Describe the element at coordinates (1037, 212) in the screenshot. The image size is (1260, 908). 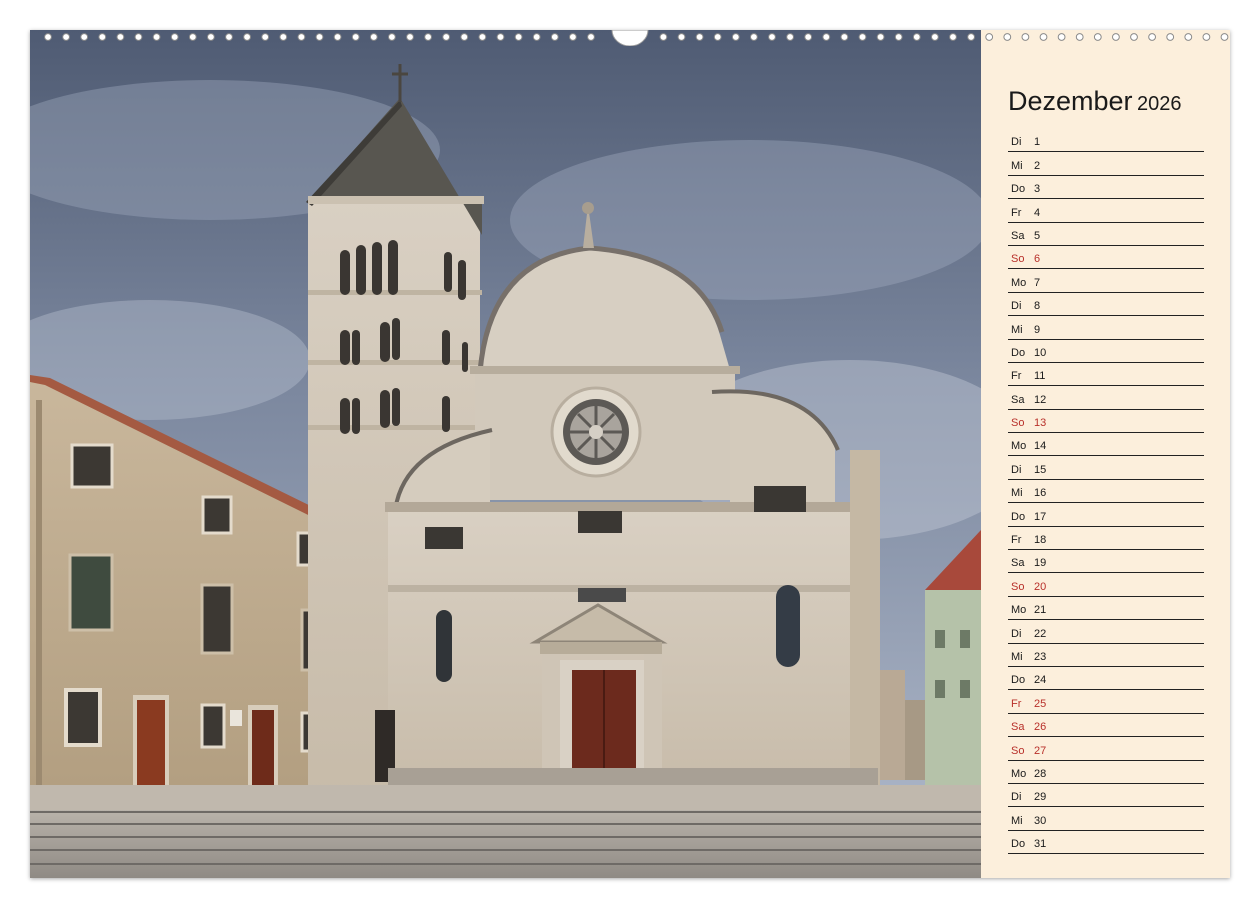
I see `day-number: 4` at that location.